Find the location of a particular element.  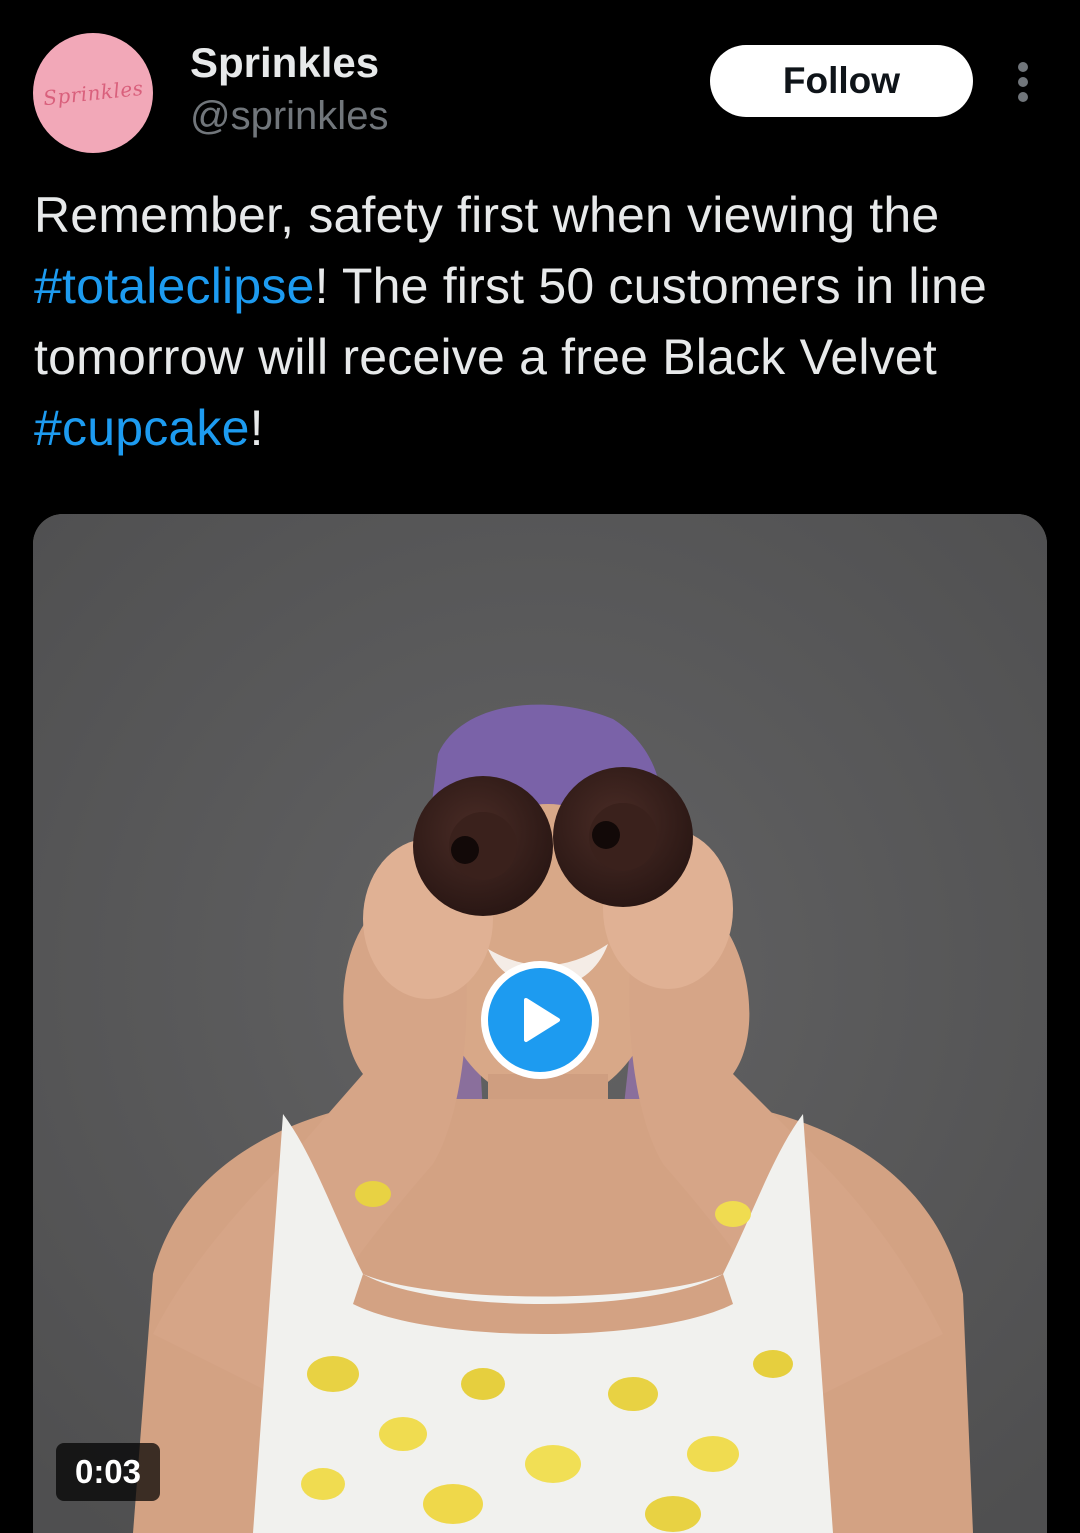

hashtag-link-totaleclipse: #totaleclipse is located at coordinates (174, 286).